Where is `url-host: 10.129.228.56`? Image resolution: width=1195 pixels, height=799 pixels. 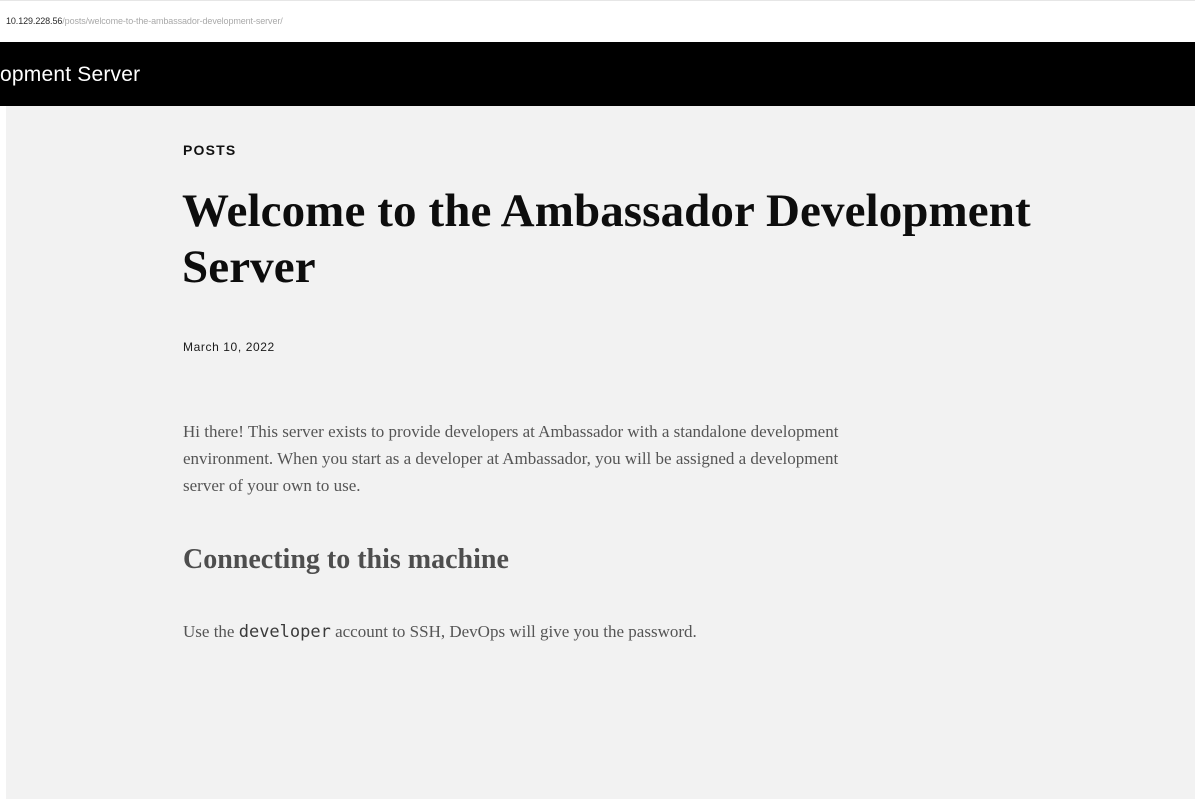
url-host: 10.129.228.56 is located at coordinates (34, 21).